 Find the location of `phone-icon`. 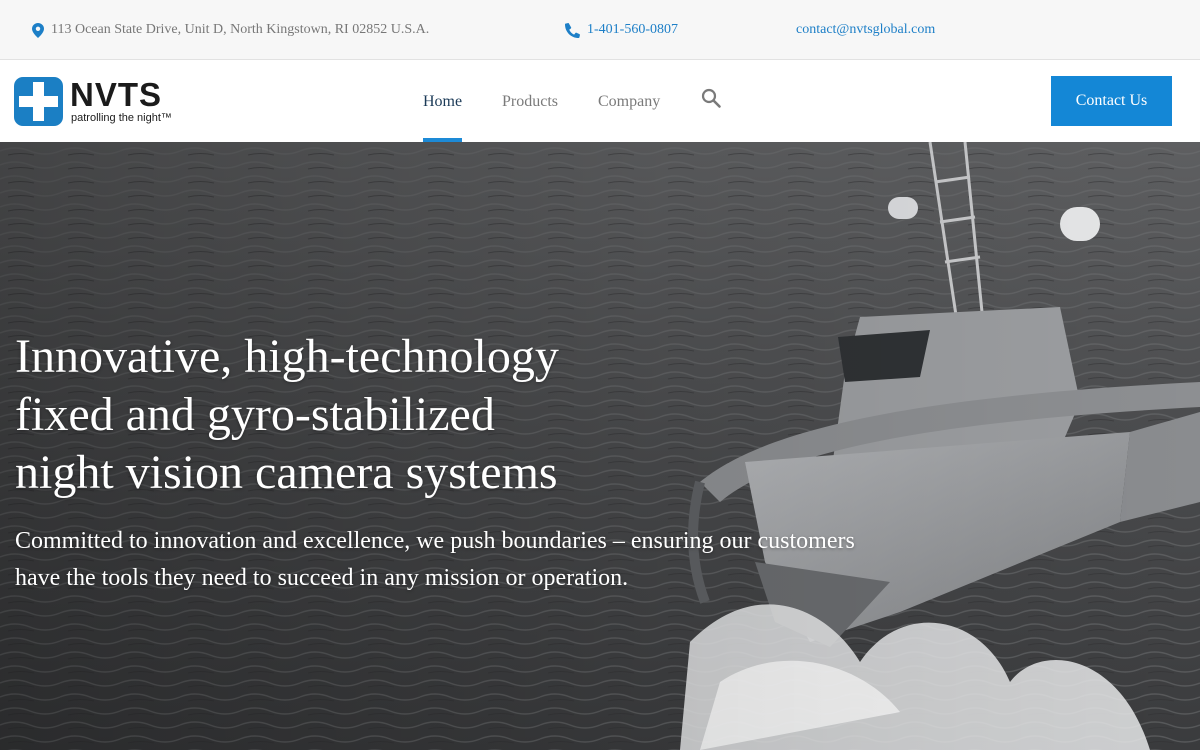

phone-icon is located at coordinates (572, 30).